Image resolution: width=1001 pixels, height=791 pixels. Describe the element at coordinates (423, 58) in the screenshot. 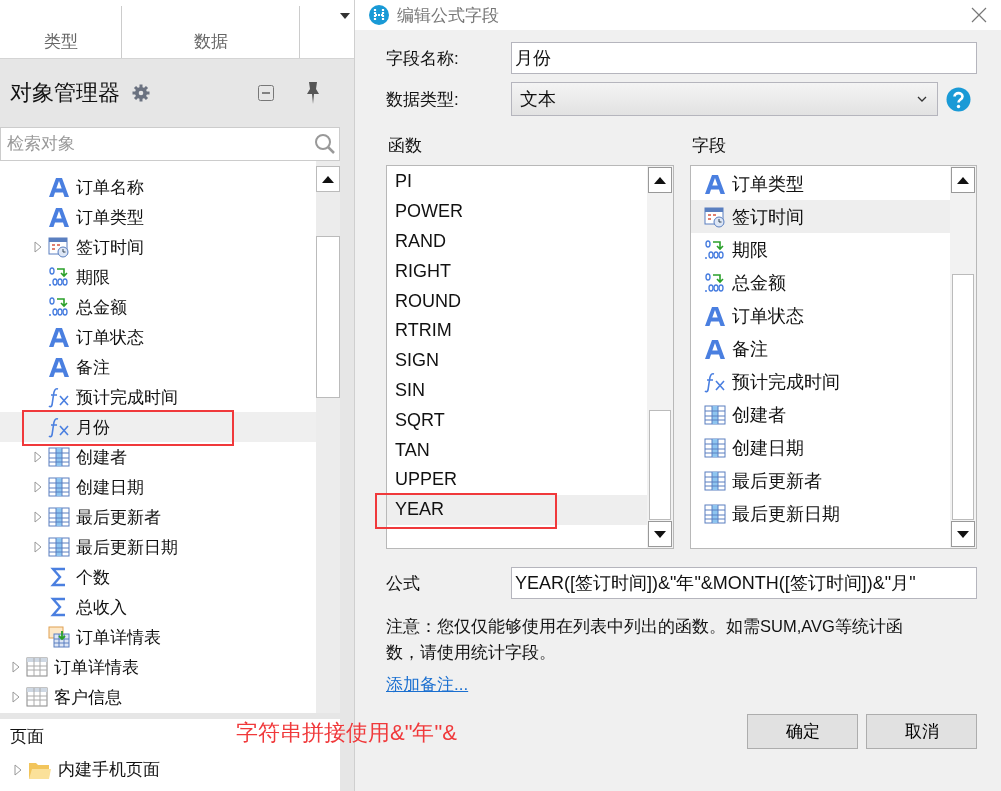

I see `field-label: 字段名称:` at that location.